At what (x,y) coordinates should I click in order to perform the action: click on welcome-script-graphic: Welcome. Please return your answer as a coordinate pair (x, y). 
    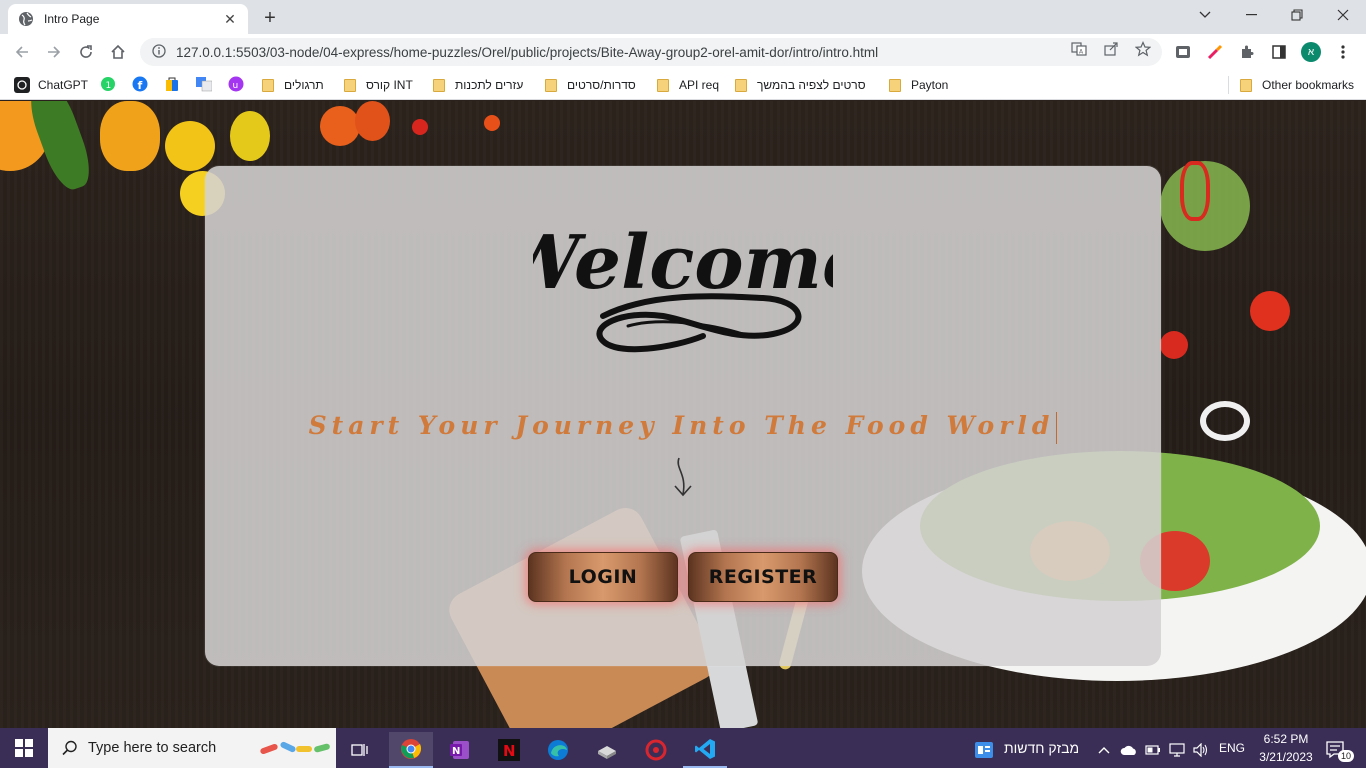
    Looking at the image, I should click on (683, 286).